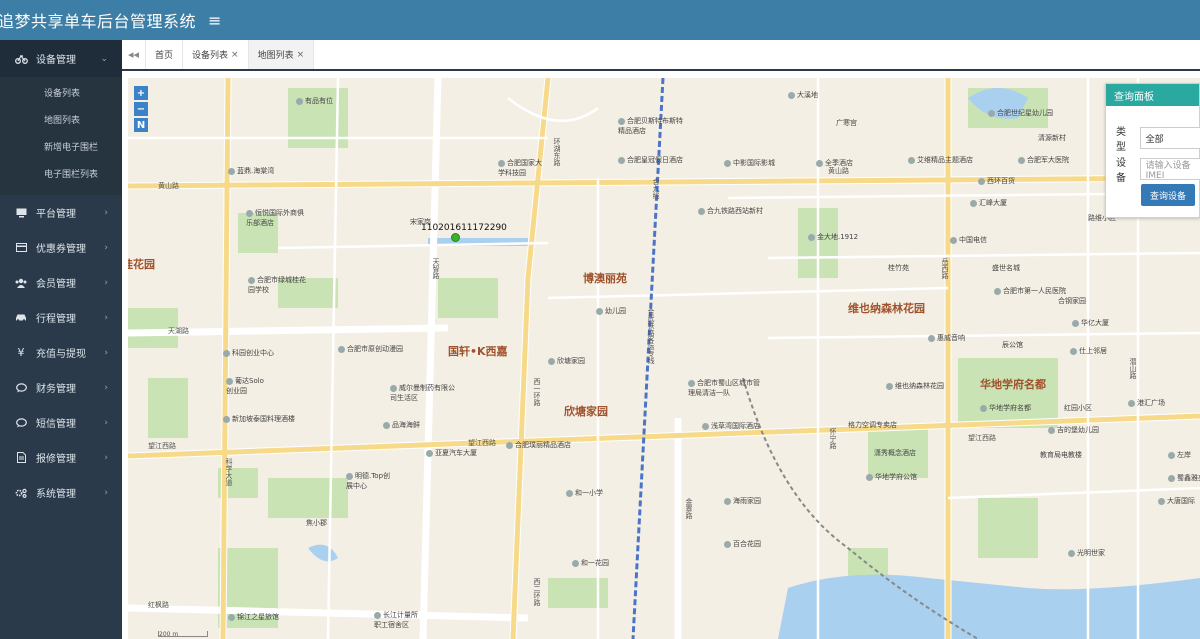 The height and width of the screenshot is (639, 1200). What do you see at coordinates (56, 459) in the screenshot?
I see `menu-label: 报修管理` at bounding box center [56, 459].